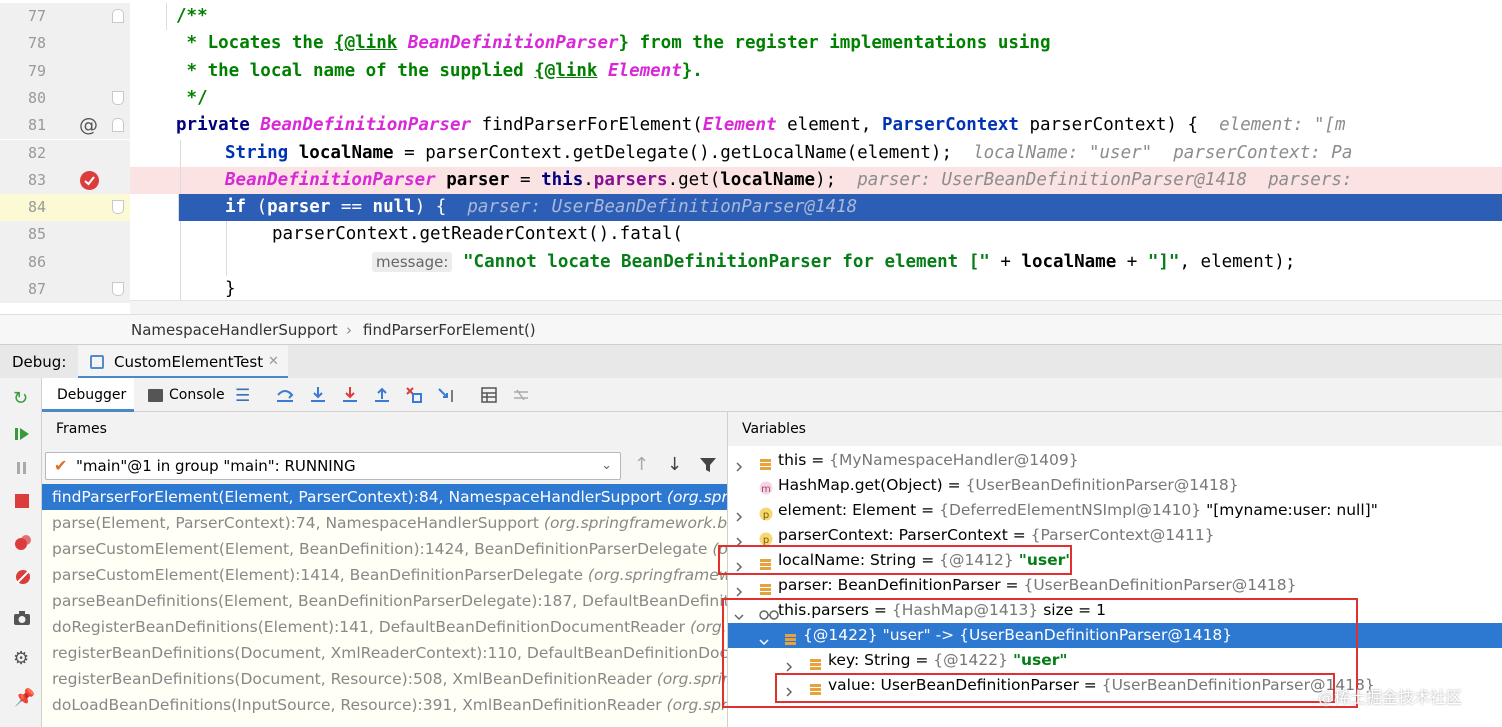 The height and width of the screenshot is (727, 1502). What do you see at coordinates (234, 330) in the screenshot?
I see `breadcrumb-class: NamespaceHandlerSupport` at bounding box center [234, 330].